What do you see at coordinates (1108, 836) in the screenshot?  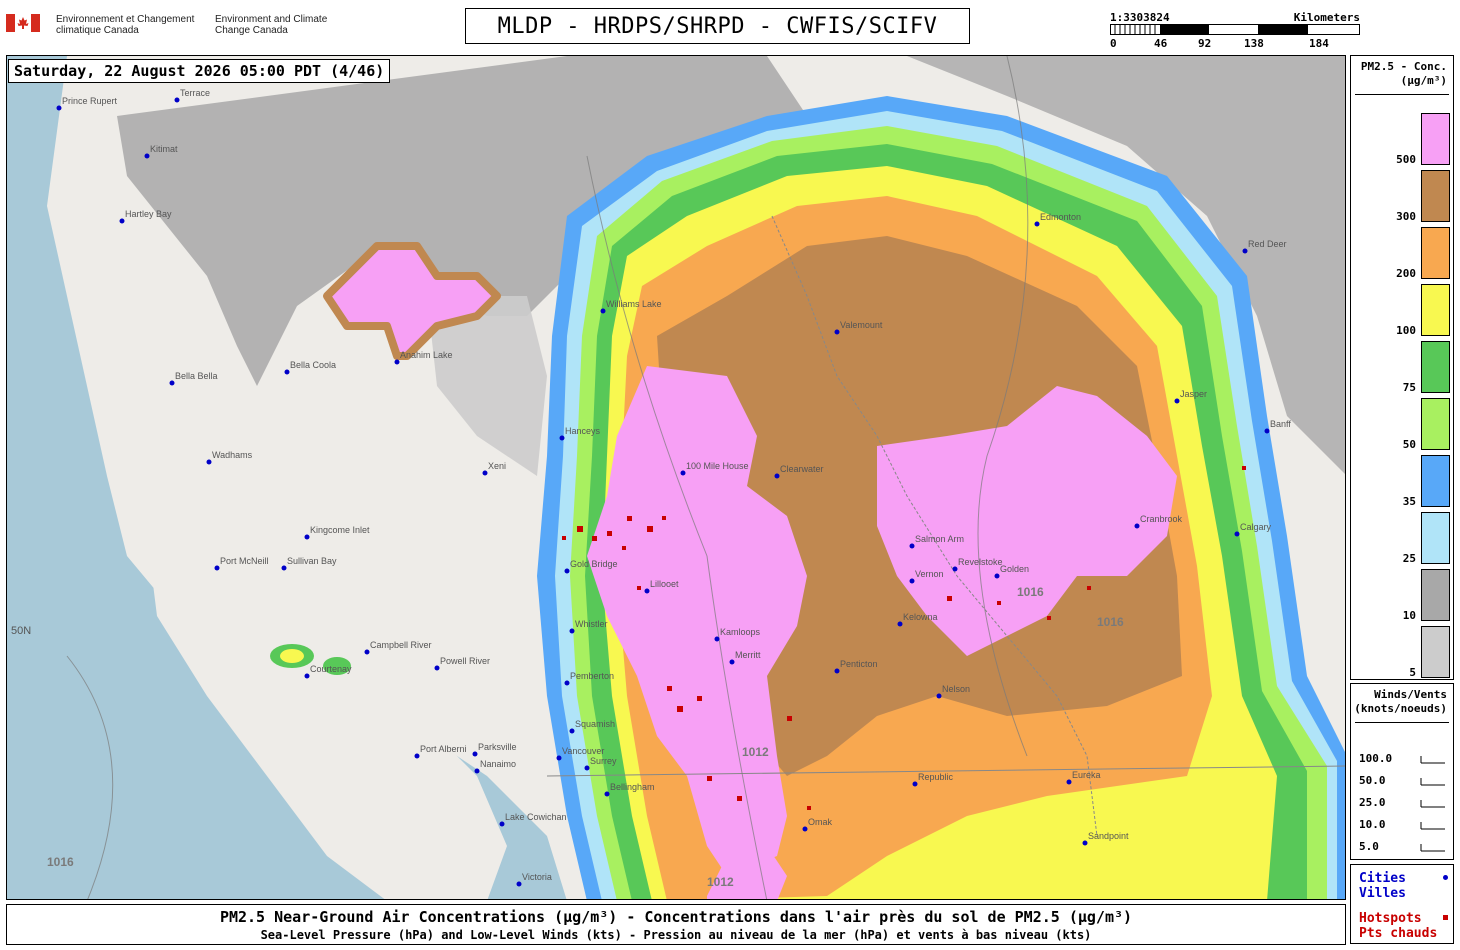 I see `place-label: Sandpoint` at bounding box center [1108, 836].